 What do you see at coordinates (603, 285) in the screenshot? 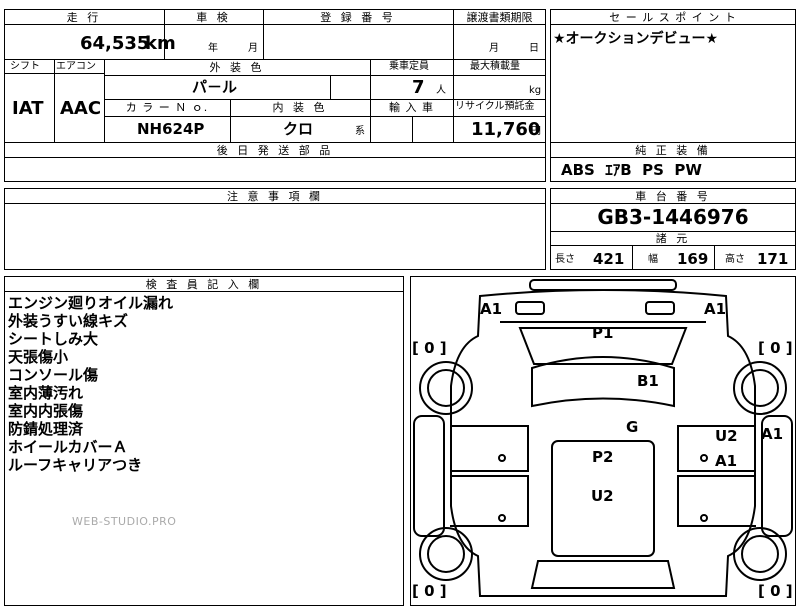
I see `front-bumper` at bounding box center [603, 285].